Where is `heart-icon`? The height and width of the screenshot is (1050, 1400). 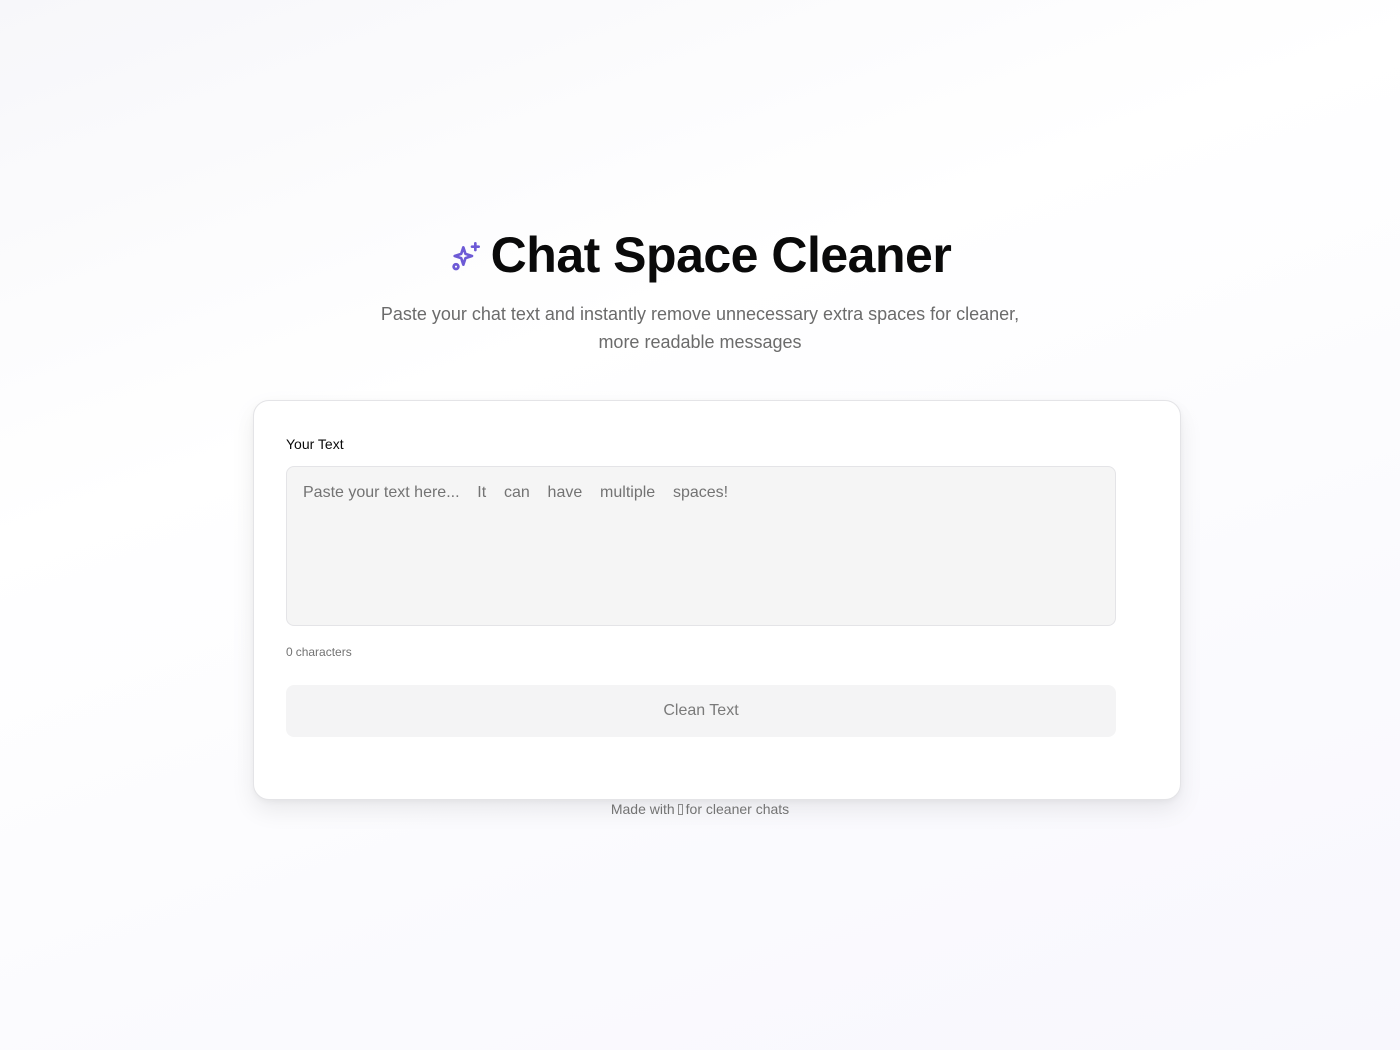
heart-icon is located at coordinates (680, 809).